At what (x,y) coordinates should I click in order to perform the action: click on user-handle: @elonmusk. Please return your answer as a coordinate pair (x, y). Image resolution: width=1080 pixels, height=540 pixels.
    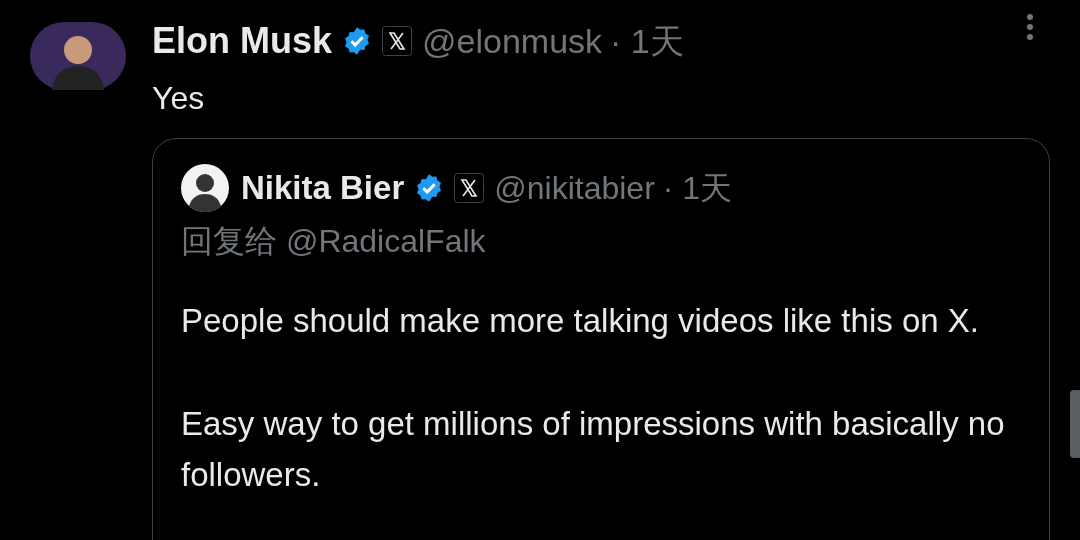
    Looking at the image, I should click on (512, 41).